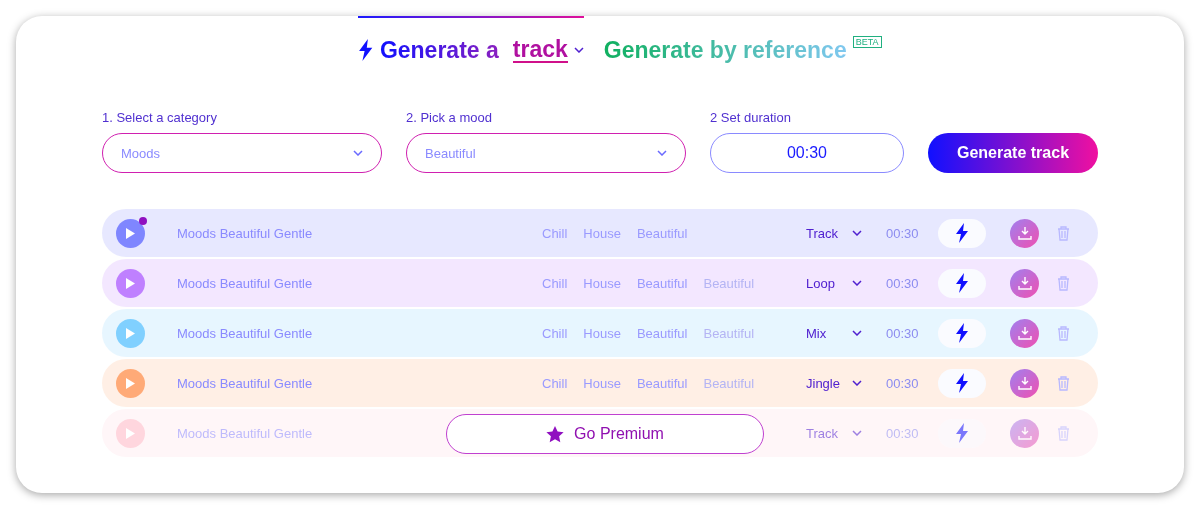  Describe the element at coordinates (867, 42) in the screenshot. I see `beta-badge: BETA` at that location.